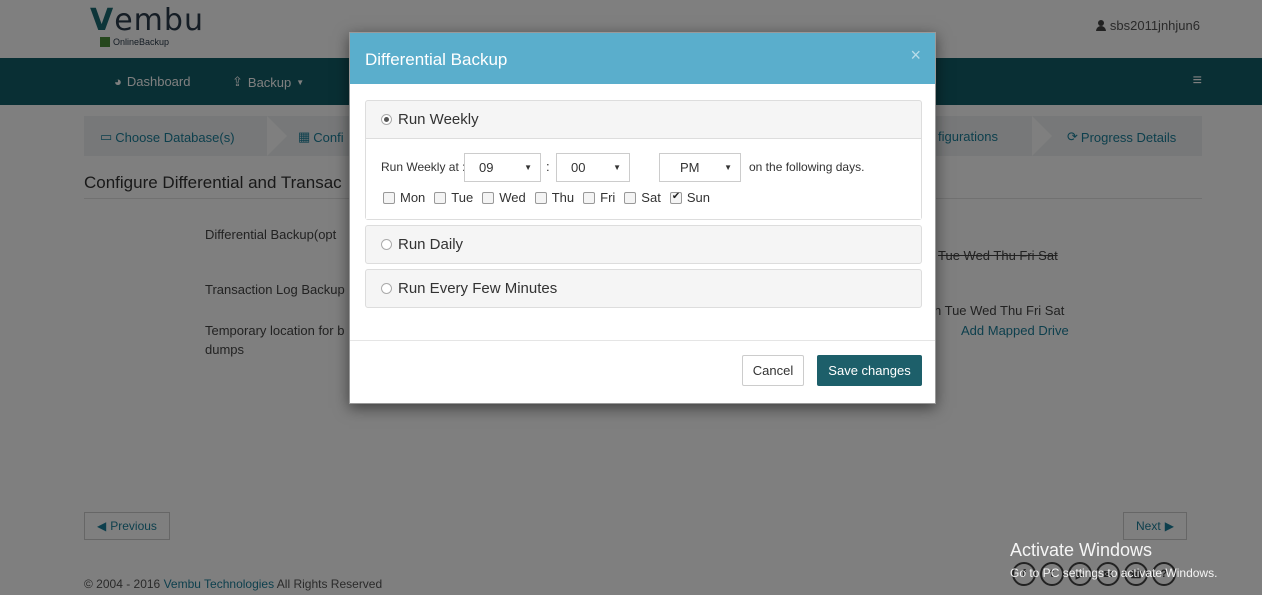  I want to click on wed-checkbox, so click(488, 197).